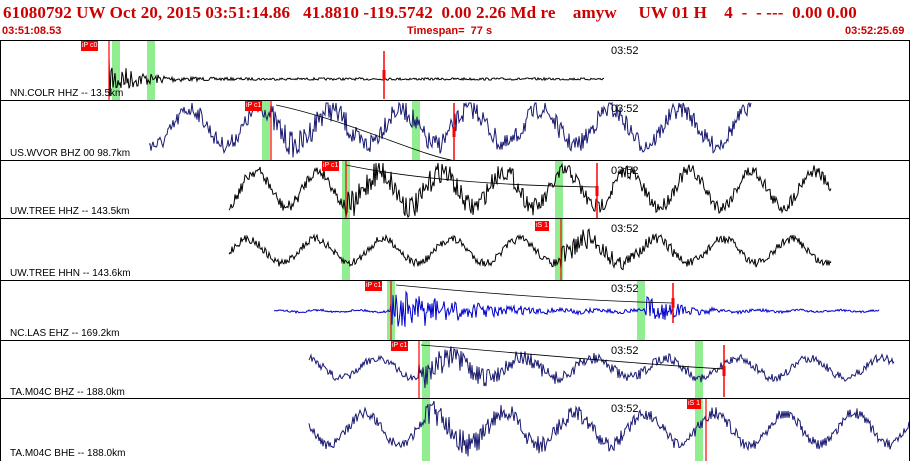 Image resolution: width=910 pixels, height=461 pixels. I want to click on trace-panel-colr-hhz: 03:52 iP c0 NN.COLR HHZ -- 13.5km, so click(455, 70).